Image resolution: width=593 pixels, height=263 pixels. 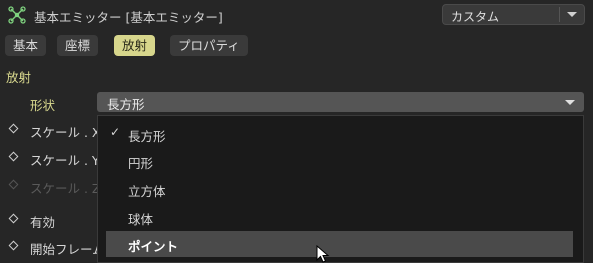 What do you see at coordinates (26, 45) in the screenshot?
I see `tab-basic: 基本` at bounding box center [26, 45].